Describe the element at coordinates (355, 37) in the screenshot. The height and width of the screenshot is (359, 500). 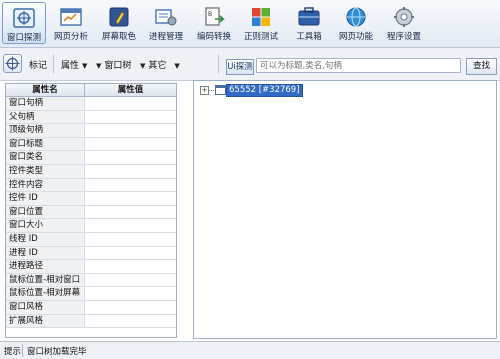
I see `toolbar-label: 网页功能` at that location.